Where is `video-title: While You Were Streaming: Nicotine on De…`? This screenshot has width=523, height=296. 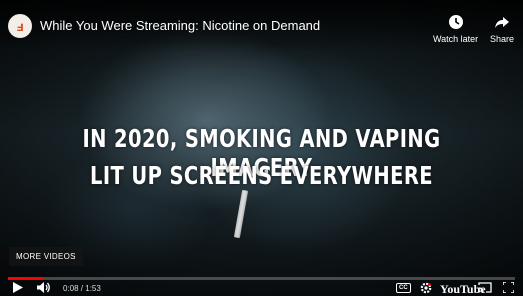
video-title: While You Were Streaming: Nicotine on De… is located at coordinates (180, 25).